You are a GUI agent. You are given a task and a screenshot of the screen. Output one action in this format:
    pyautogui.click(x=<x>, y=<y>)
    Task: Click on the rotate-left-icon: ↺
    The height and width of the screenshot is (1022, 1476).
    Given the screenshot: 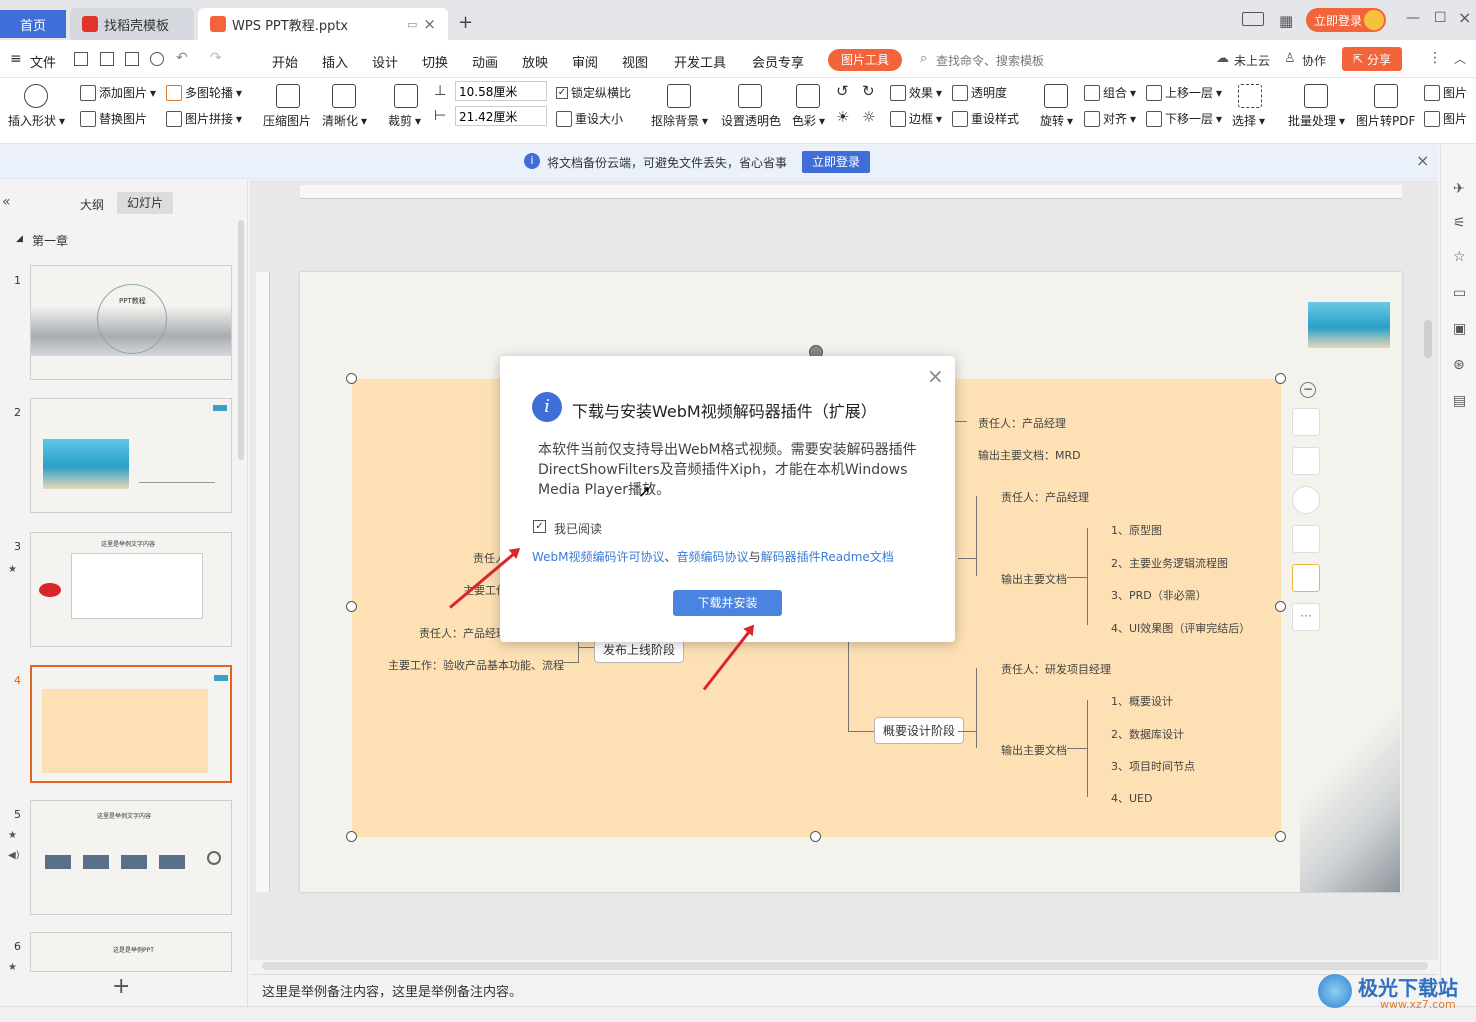 What is the action you would take?
    pyautogui.click(x=842, y=91)
    